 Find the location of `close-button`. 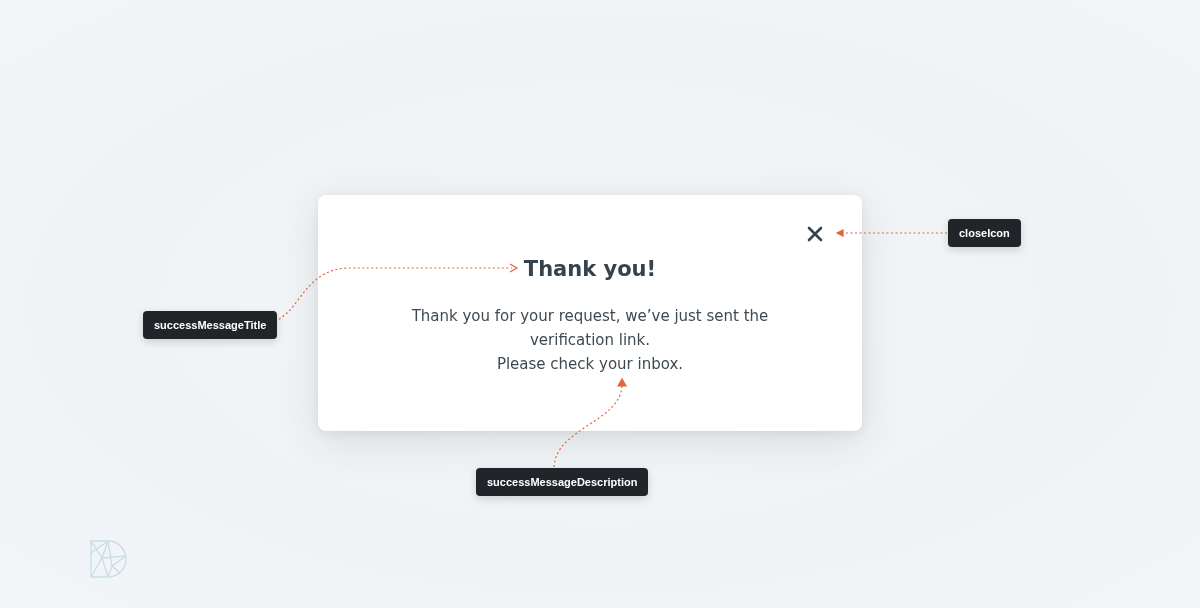

close-button is located at coordinates (815, 234).